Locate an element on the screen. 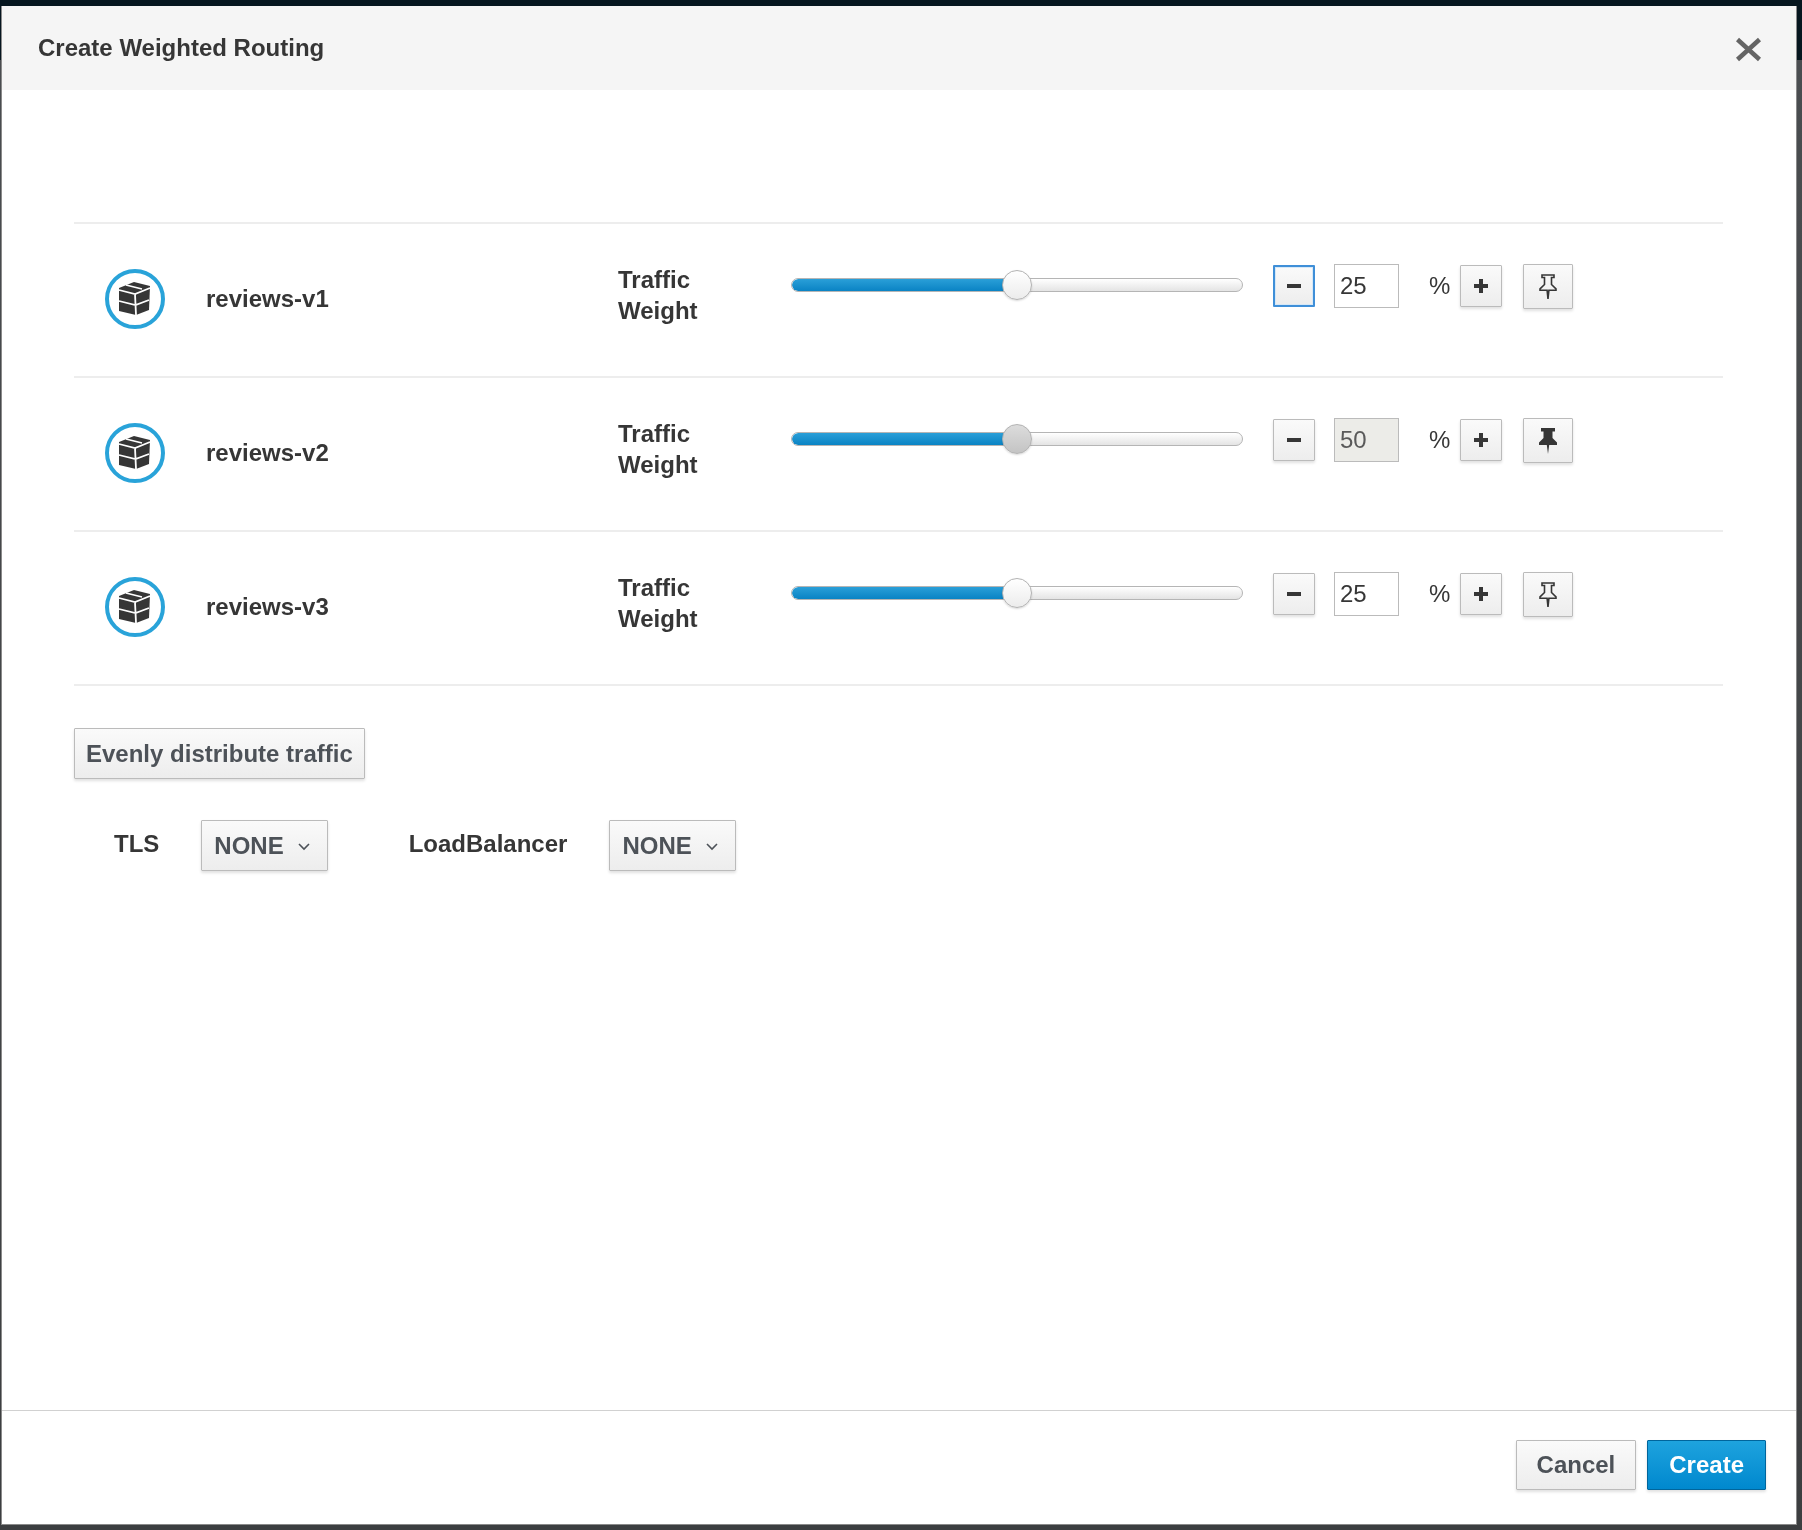 Image resolution: width=1802 pixels, height=1530 pixels. setting-label: TLS is located at coordinates (137, 843).